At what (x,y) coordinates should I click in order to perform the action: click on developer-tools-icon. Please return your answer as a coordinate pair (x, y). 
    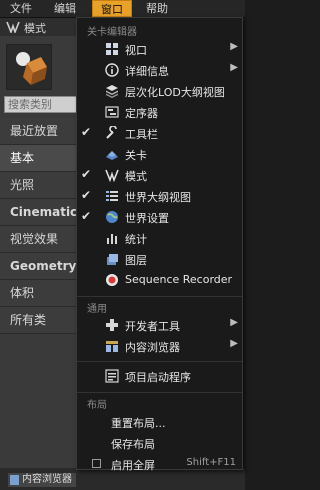
    Looking at the image, I should click on (112, 325).